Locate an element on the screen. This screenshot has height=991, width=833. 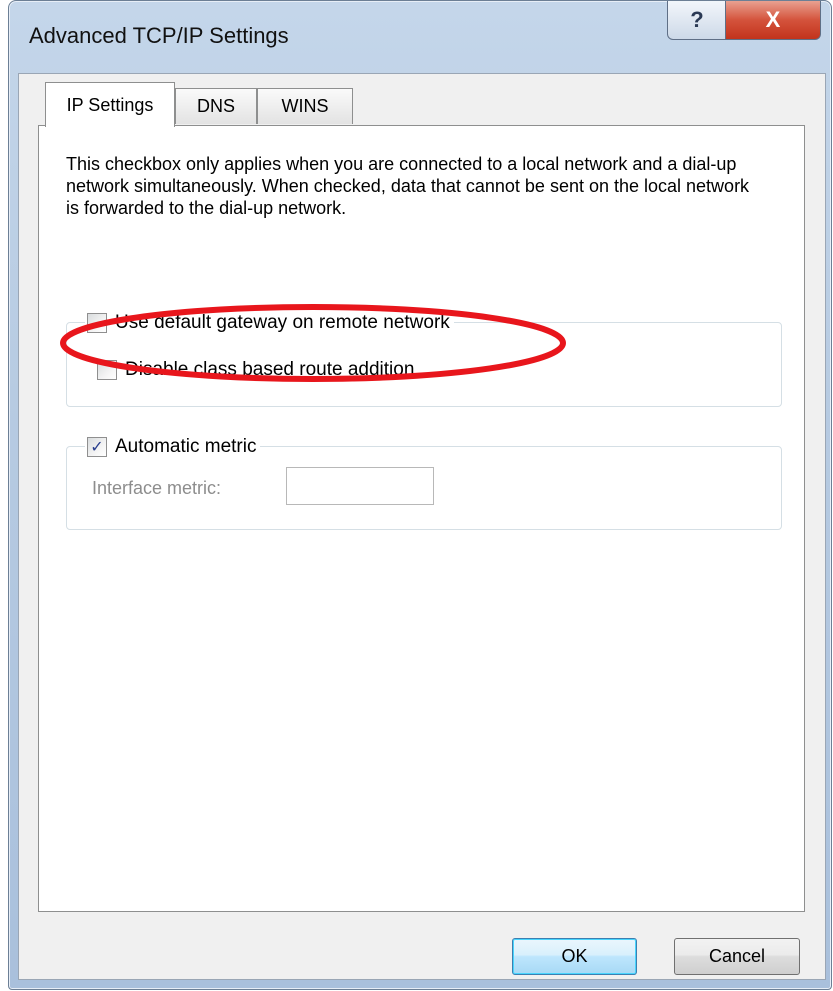
title-bar: Advanced TCP/IP Settings ? X is located at coordinates (420, 37).